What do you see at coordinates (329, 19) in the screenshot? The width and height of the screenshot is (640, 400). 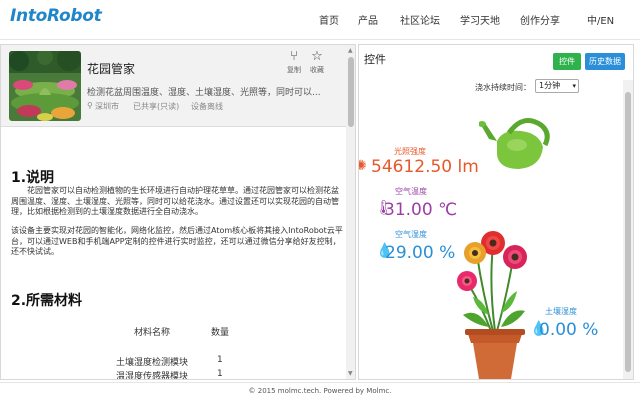 I see `nav-home: 首页` at bounding box center [329, 19].